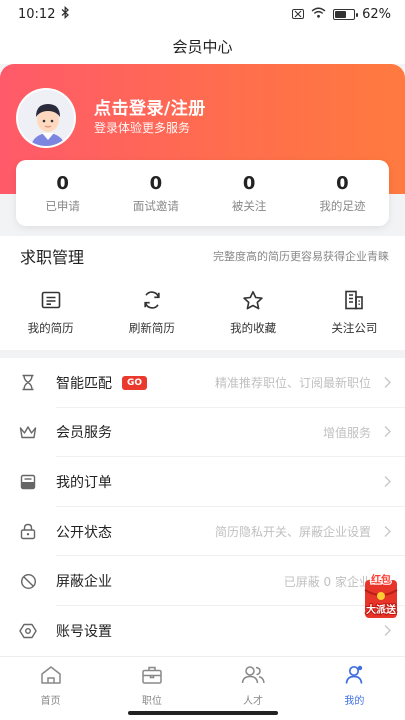 The height and width of the screenshot is (720, 405). Describe the element at coordinates (28, 432) in the screenshot. I see `crown-icon` at that location.